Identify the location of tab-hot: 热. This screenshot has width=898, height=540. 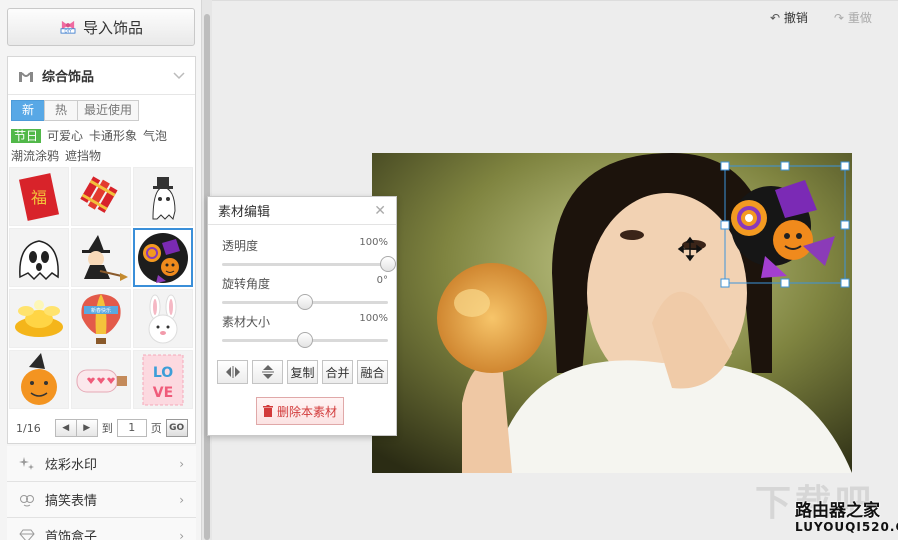
(61, 110).